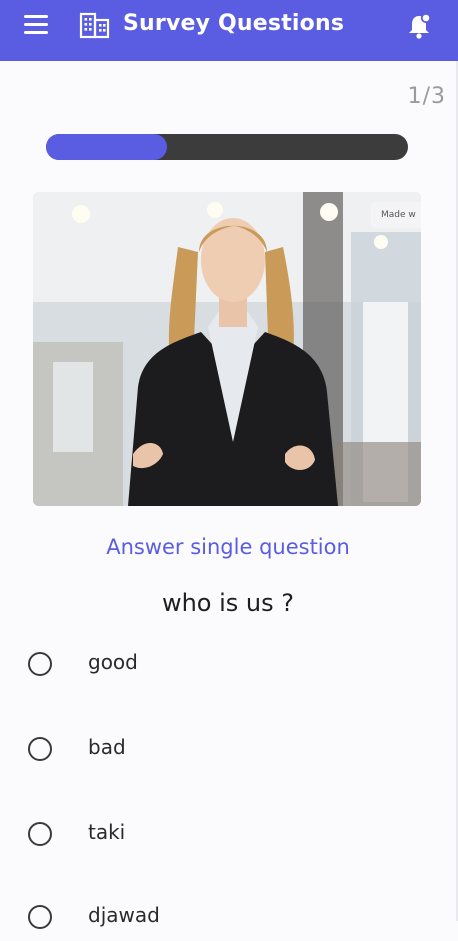 The height and width of the screenshot is (941, 458). Describe the element at coordinates (234, 23) in the screenshot. I see `page-title: Survey Questions` at that location.